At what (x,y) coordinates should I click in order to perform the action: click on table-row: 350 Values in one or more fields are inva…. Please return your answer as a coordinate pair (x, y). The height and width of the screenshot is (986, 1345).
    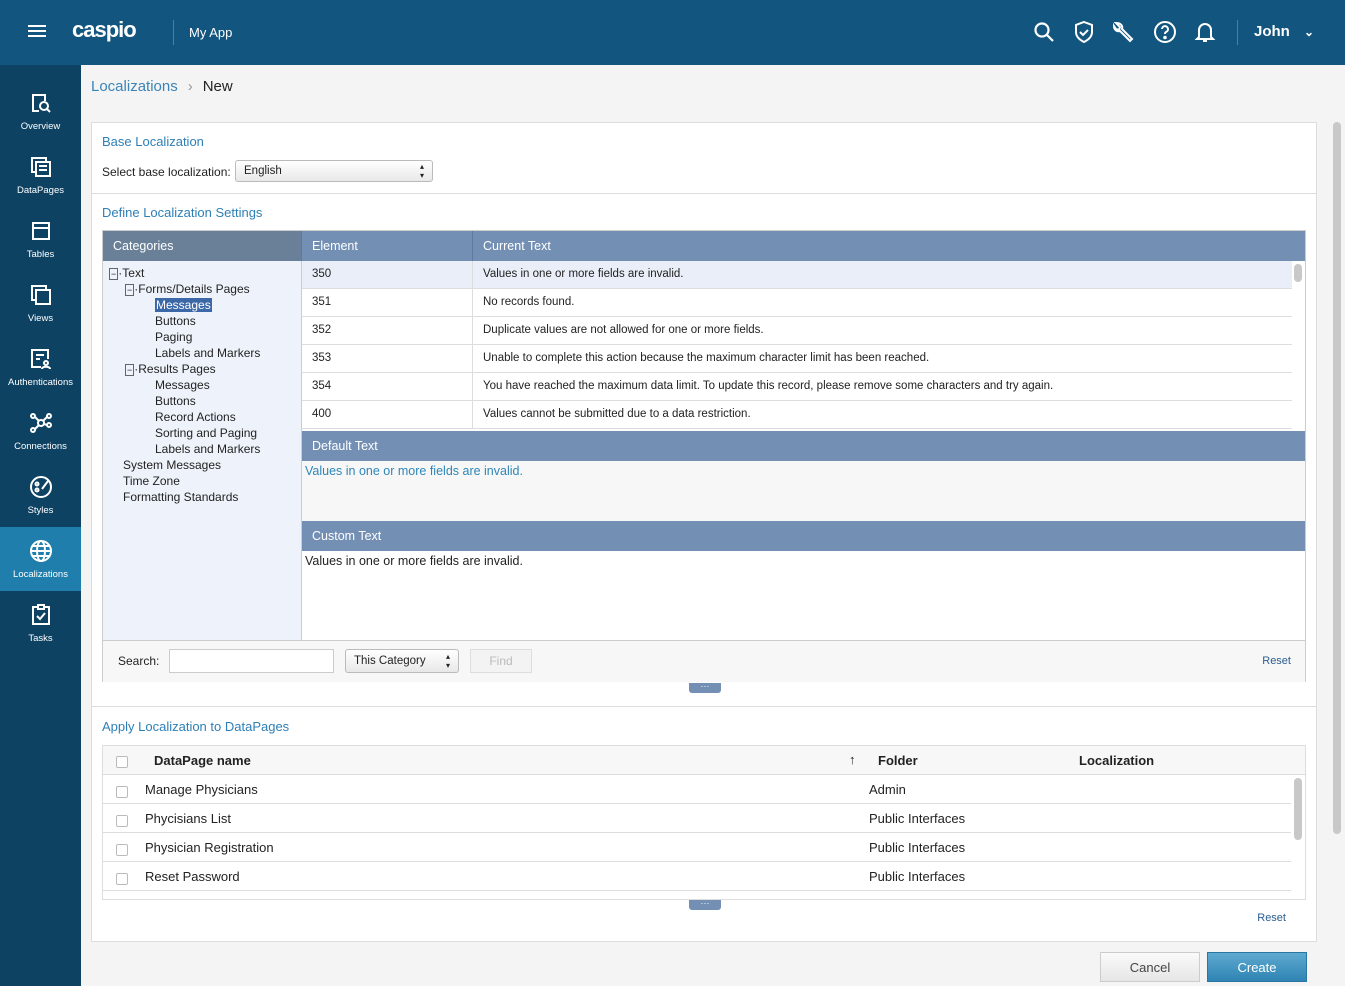
    Looking at the image, I should click on (797, 275).